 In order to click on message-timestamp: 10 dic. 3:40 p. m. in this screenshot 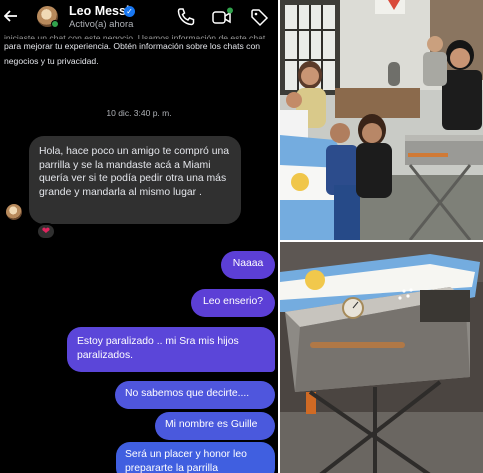, I will do `click(139, 113)`.